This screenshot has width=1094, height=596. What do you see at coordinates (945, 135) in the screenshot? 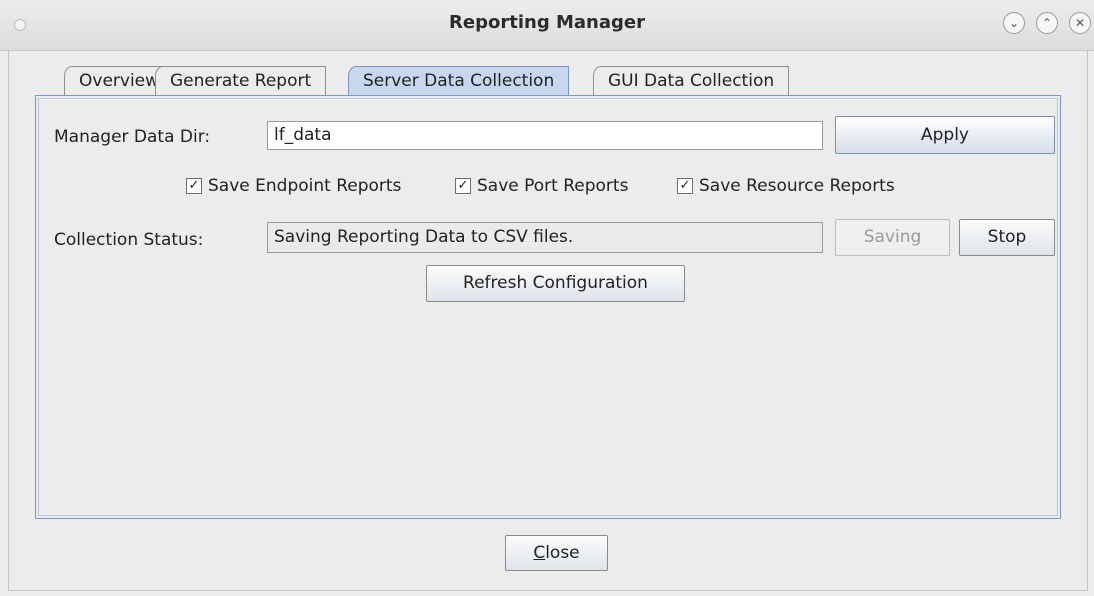
I see `apply-button: Apply` at bounding box center [945, 135].